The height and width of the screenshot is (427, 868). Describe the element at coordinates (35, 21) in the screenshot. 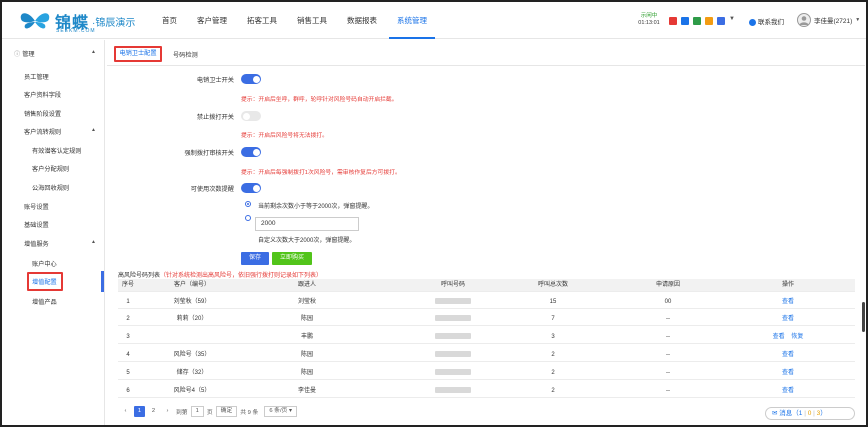

I see `butterfly-logo-icon` at that location.